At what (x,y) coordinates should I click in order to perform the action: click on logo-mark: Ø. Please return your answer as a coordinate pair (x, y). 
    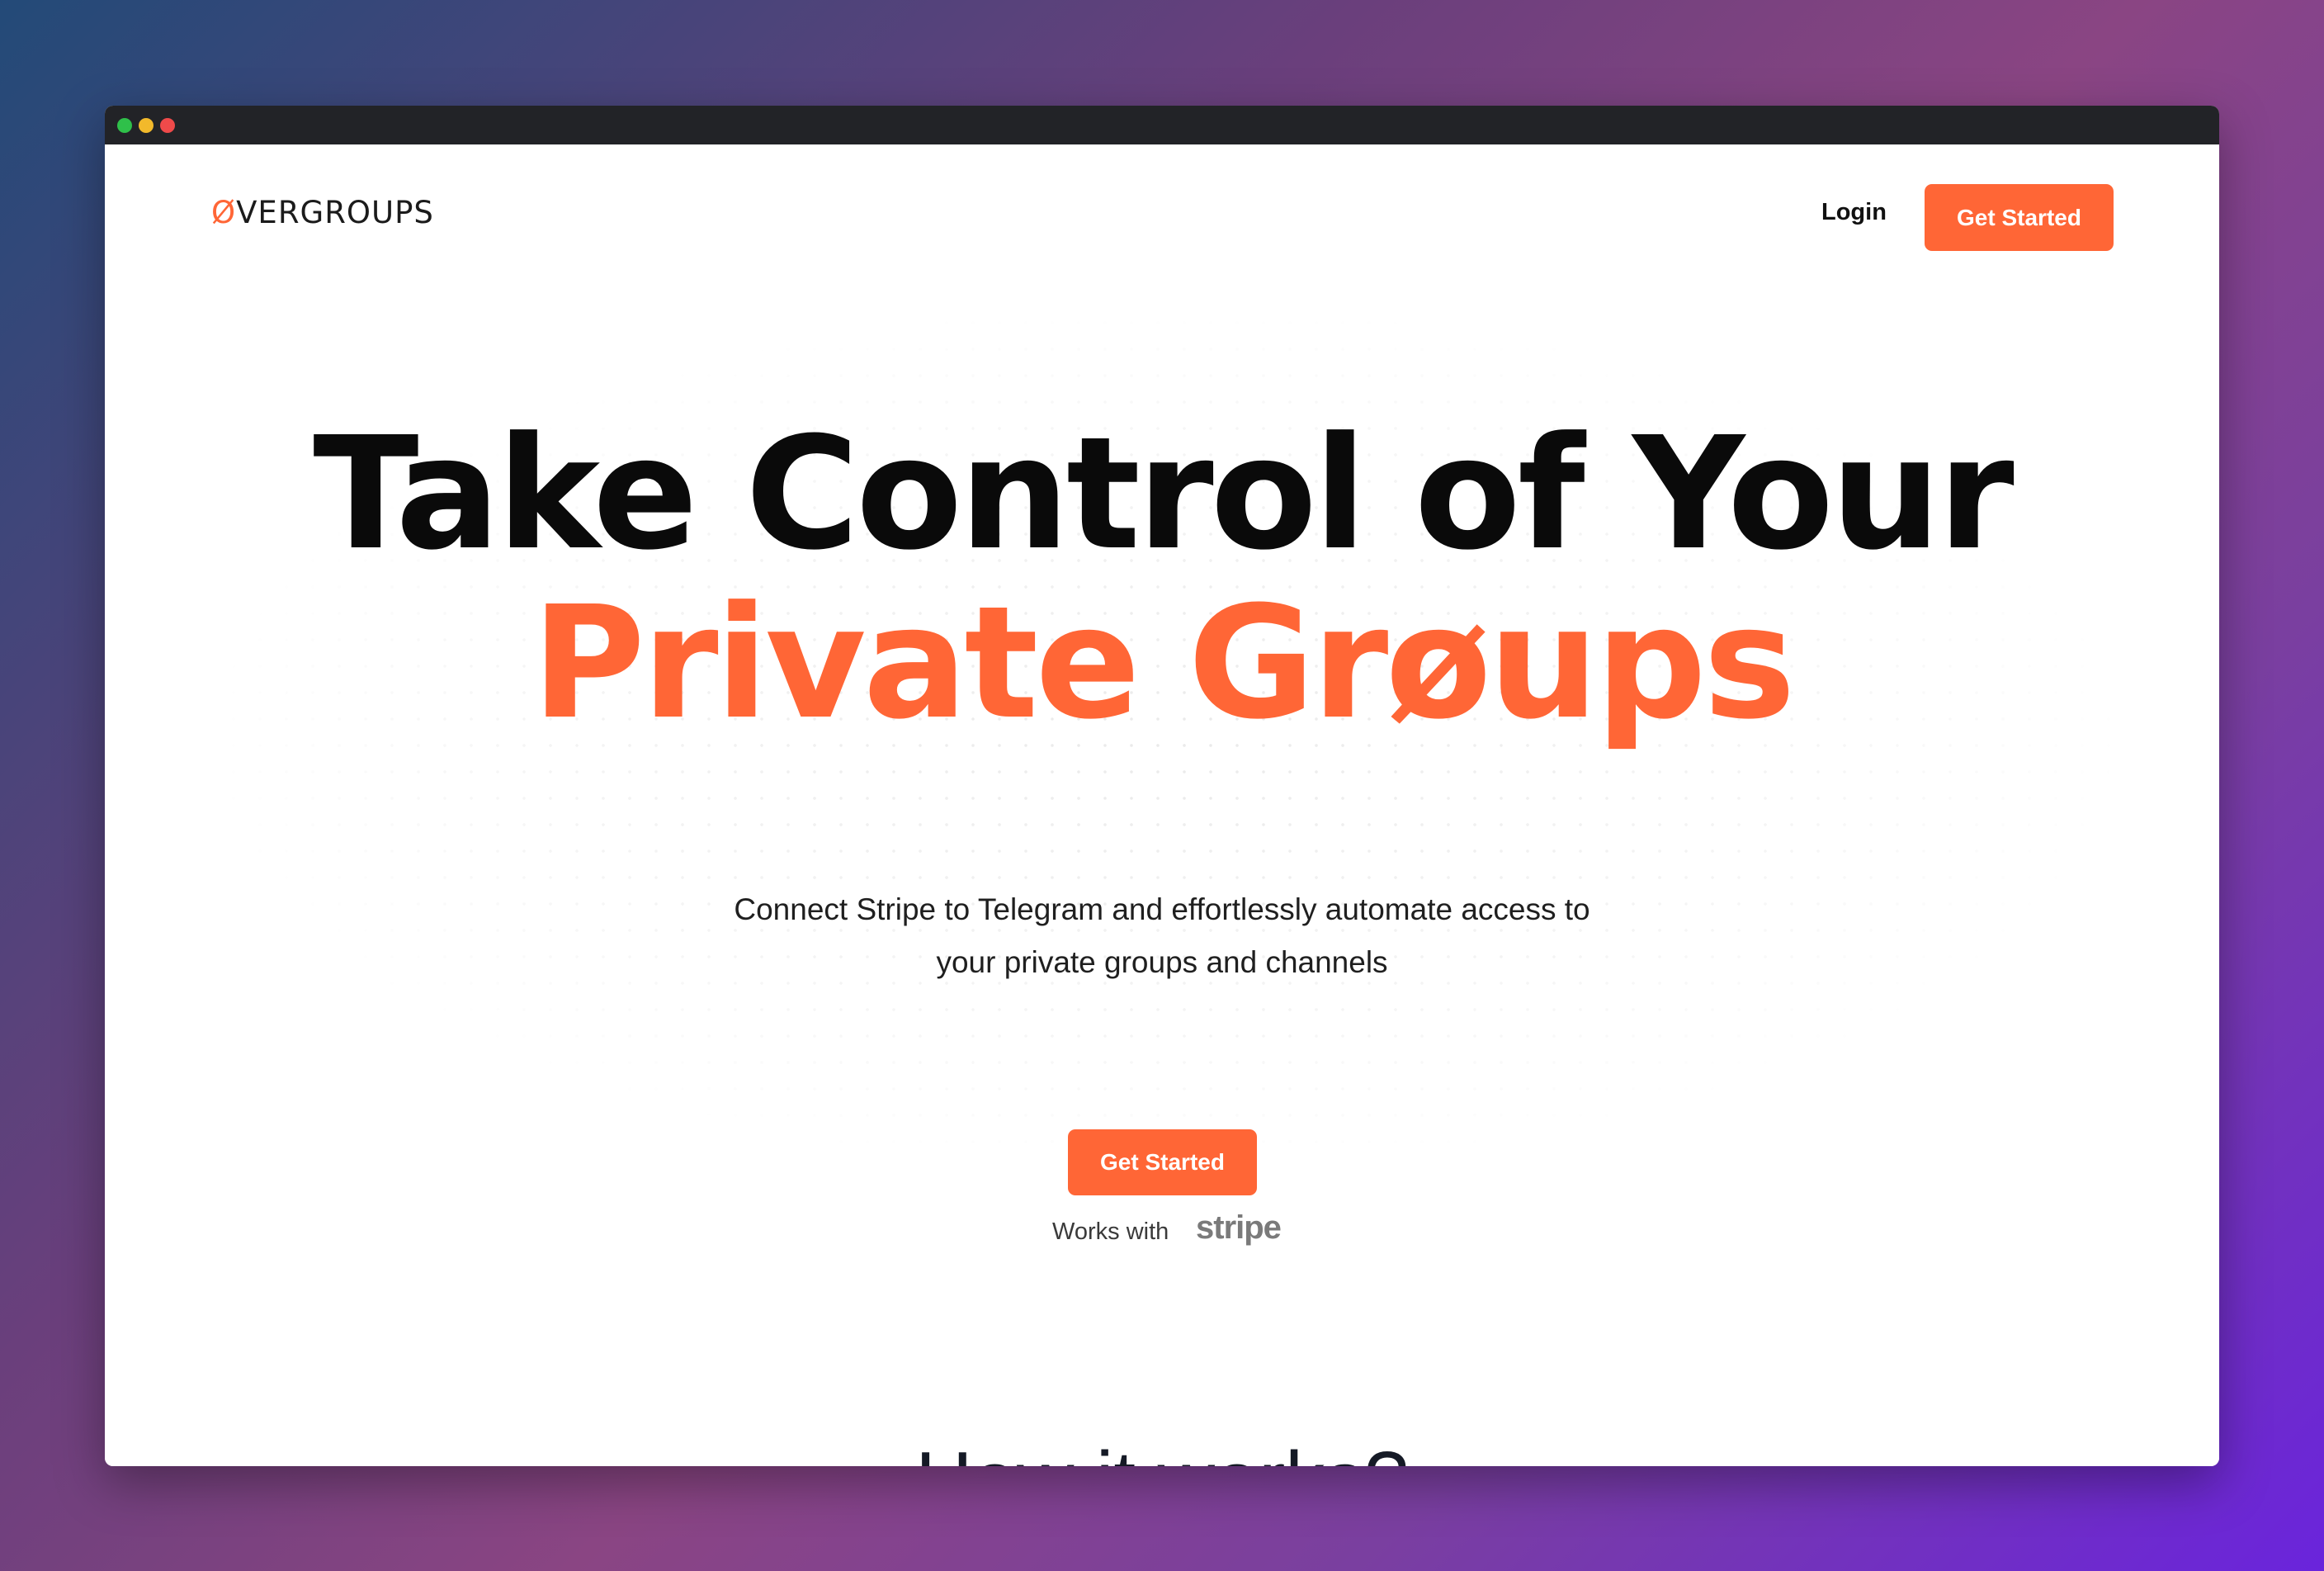
    Looking at the image, I should click on (224, 212).